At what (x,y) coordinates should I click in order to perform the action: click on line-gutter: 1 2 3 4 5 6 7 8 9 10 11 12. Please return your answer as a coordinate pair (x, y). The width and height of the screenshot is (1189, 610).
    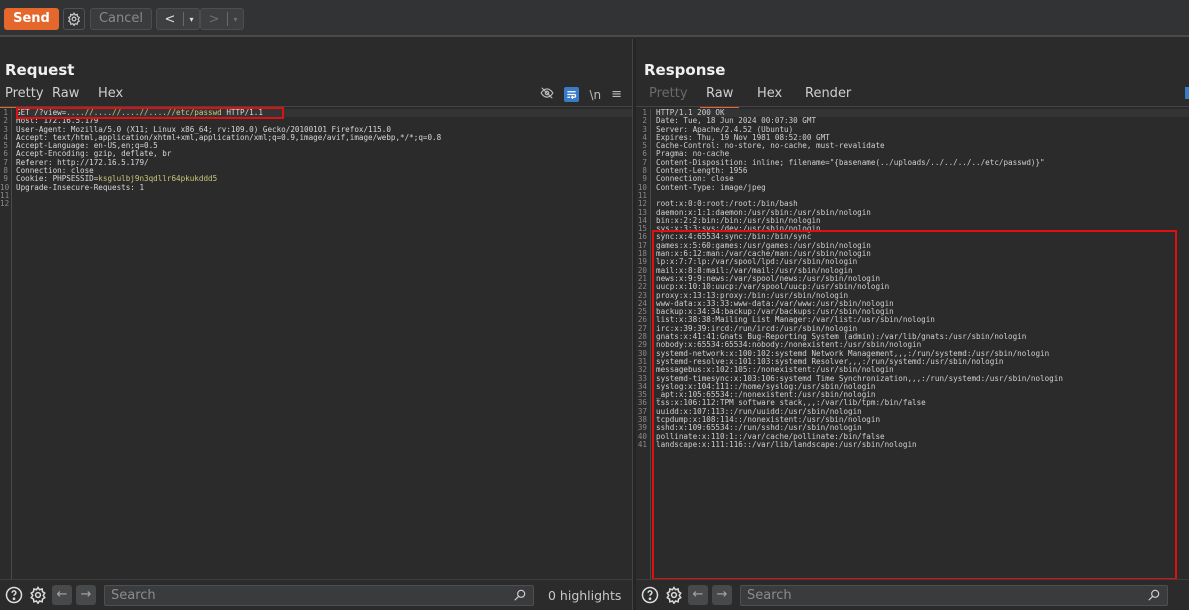
    Looking at the image, I should click on (6, 343).